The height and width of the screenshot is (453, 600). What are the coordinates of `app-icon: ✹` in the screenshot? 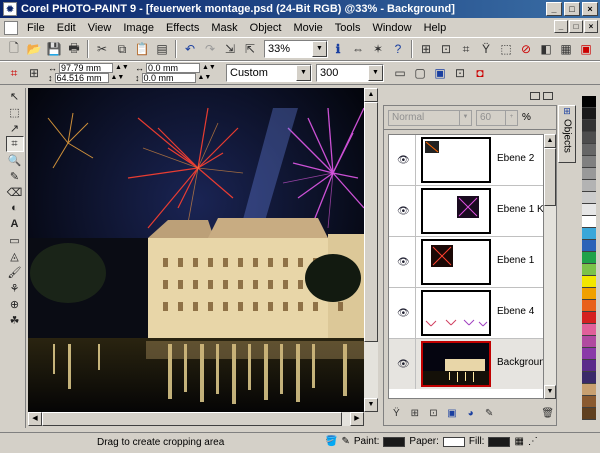 It's located at (10, 9).